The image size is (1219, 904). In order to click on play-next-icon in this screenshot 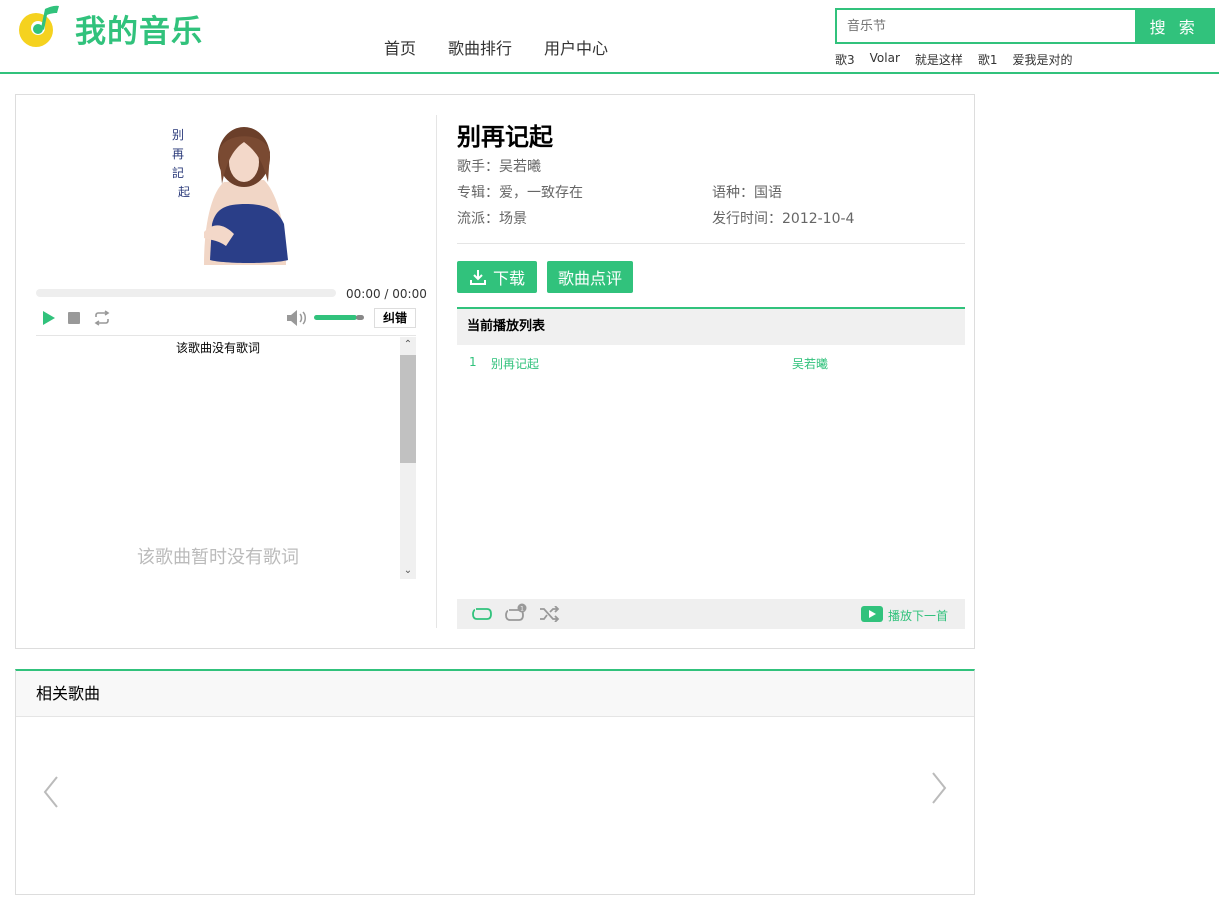, I will do `click(872, 614)`.